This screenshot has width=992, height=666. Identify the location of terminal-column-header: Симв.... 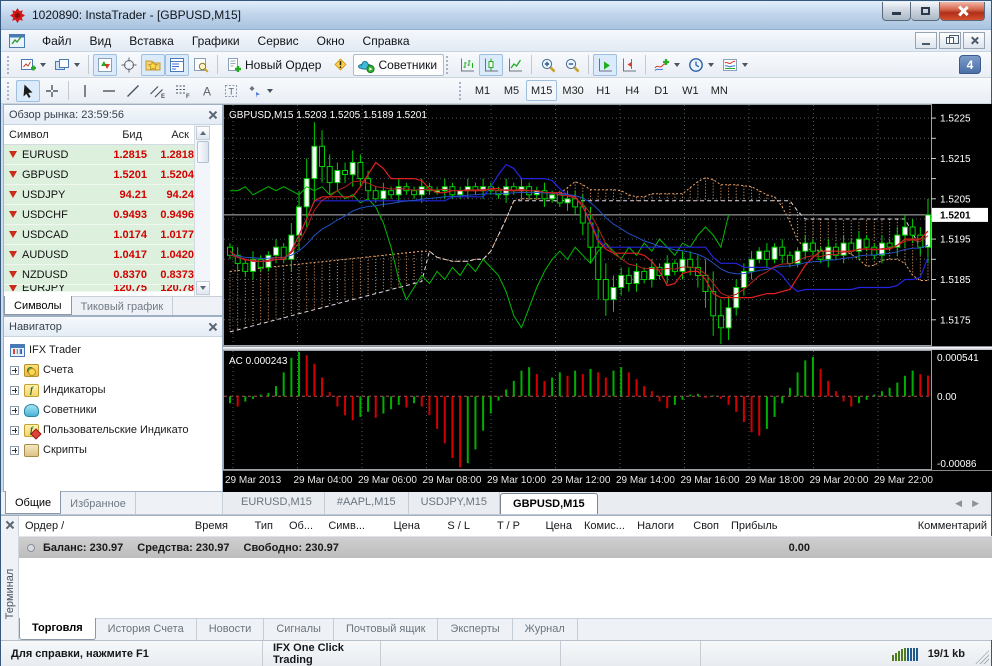
(345, 526).